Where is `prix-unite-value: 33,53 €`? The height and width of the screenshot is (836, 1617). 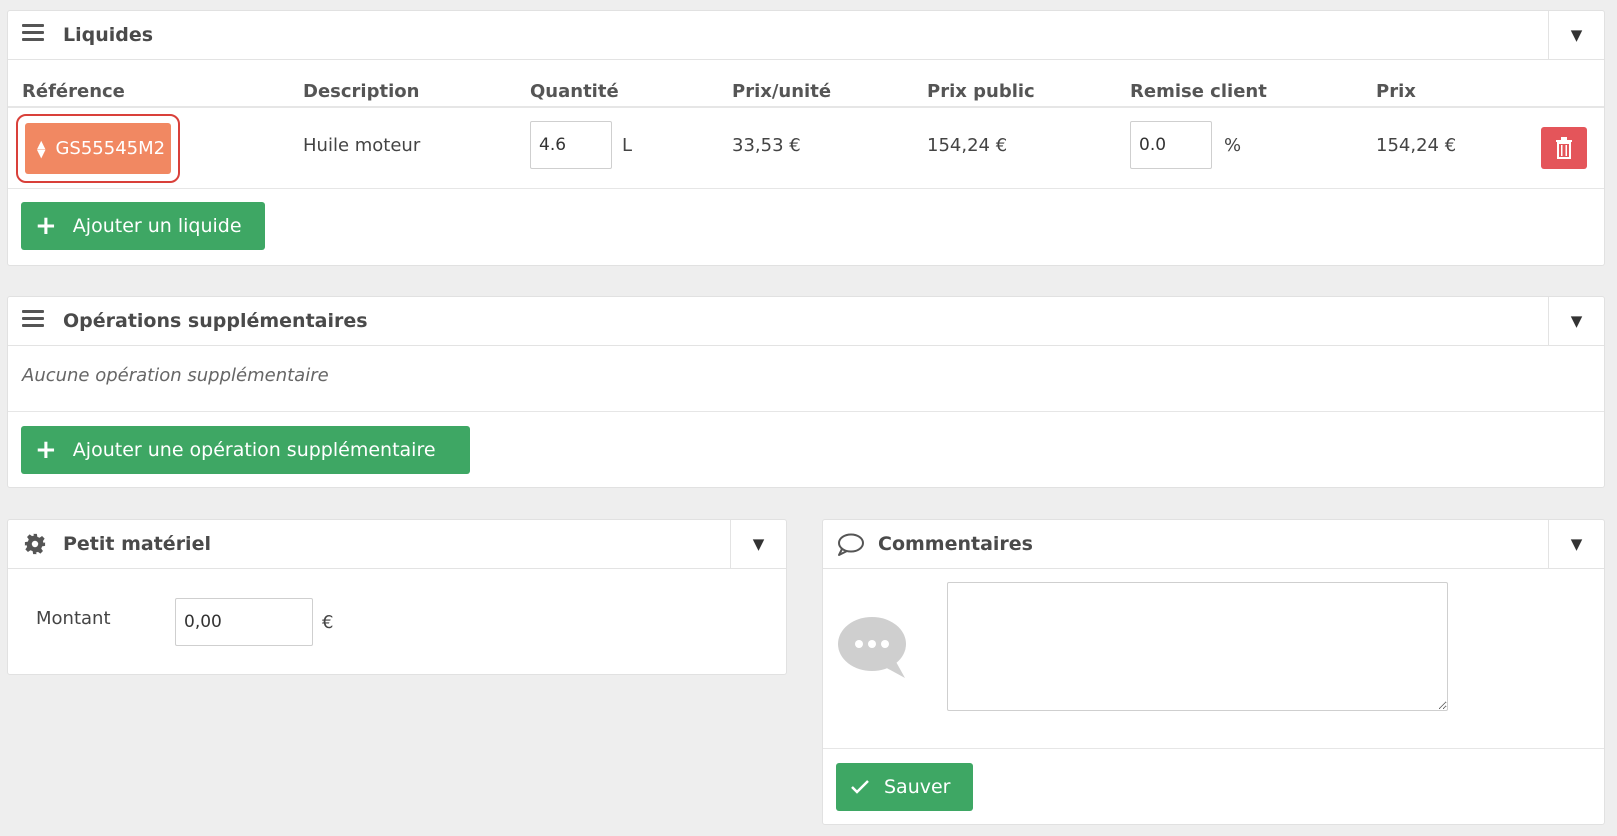 prix-unite-value: 33,53 € is located at coordinates (766, 145).